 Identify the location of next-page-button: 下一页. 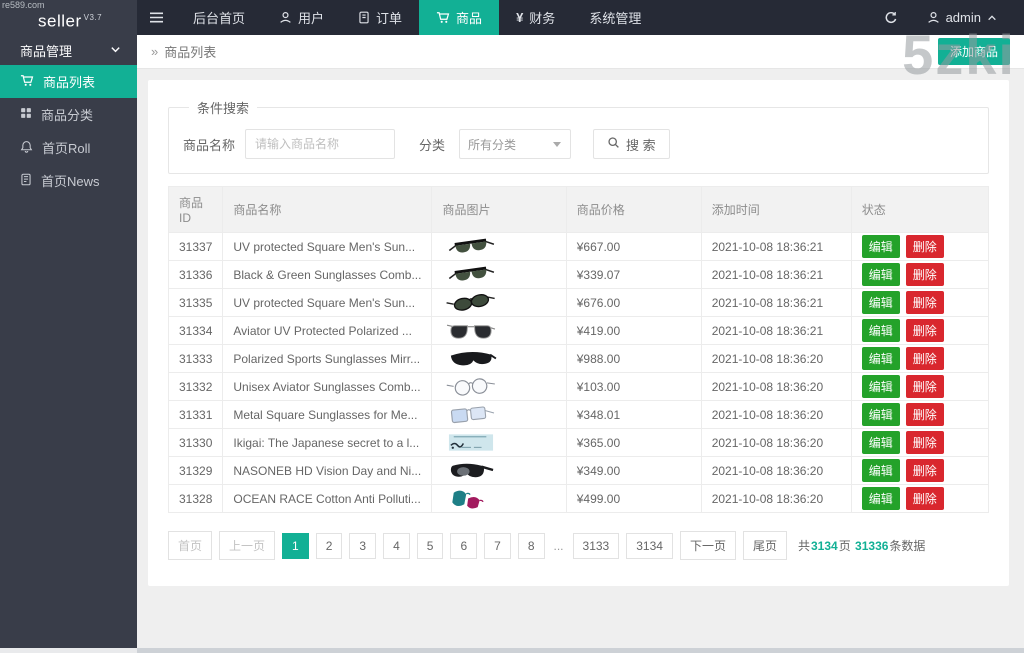
(707, 545).